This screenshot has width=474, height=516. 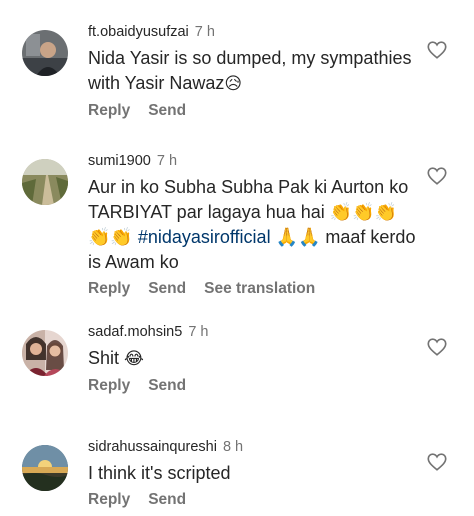 What do you see at coordinates (233, 84) in the screenshot?
I see `sad-face-emoji: 😥` at bounding box center [233, 84].